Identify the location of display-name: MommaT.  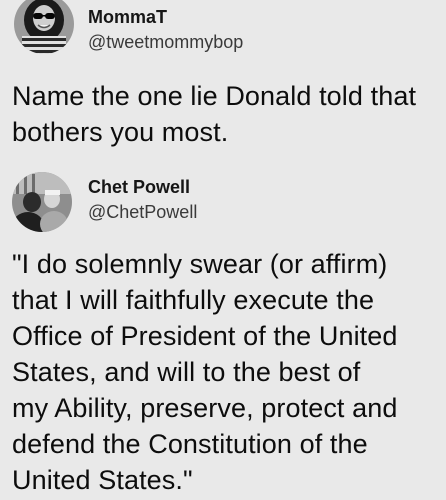
(165, 17).